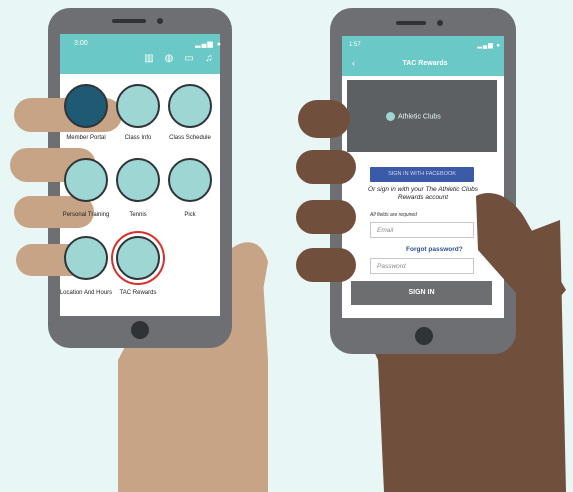  I want to click on left-home-button, so click(140, 330).